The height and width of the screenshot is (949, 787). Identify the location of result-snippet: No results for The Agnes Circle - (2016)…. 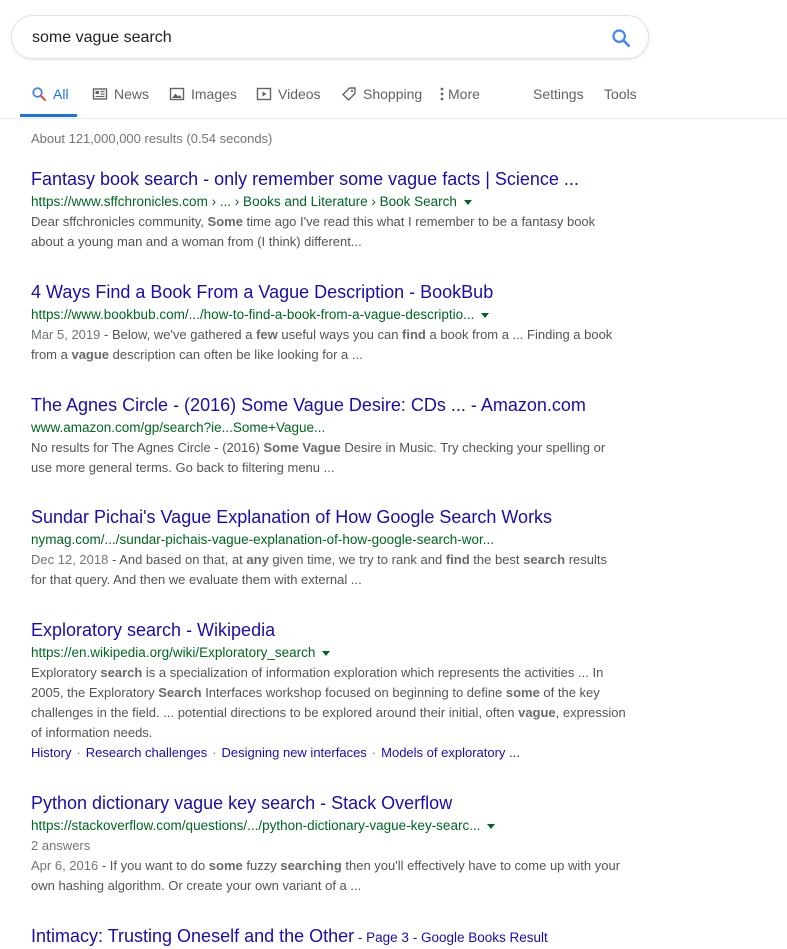
(336, 458).